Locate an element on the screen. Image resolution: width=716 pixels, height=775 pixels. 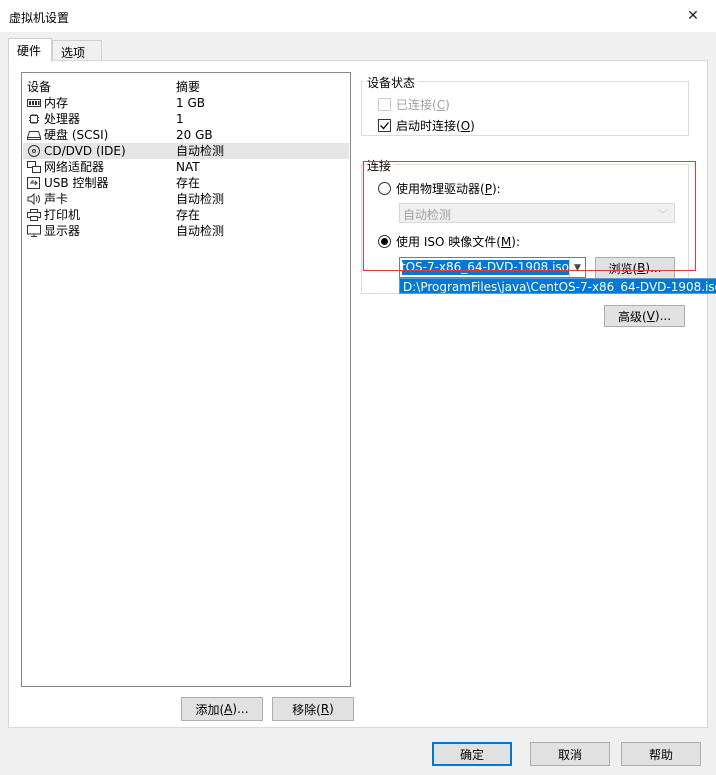
device-row-usb-controller: USB 控制器 存在 is located at coordinates (186, 183).